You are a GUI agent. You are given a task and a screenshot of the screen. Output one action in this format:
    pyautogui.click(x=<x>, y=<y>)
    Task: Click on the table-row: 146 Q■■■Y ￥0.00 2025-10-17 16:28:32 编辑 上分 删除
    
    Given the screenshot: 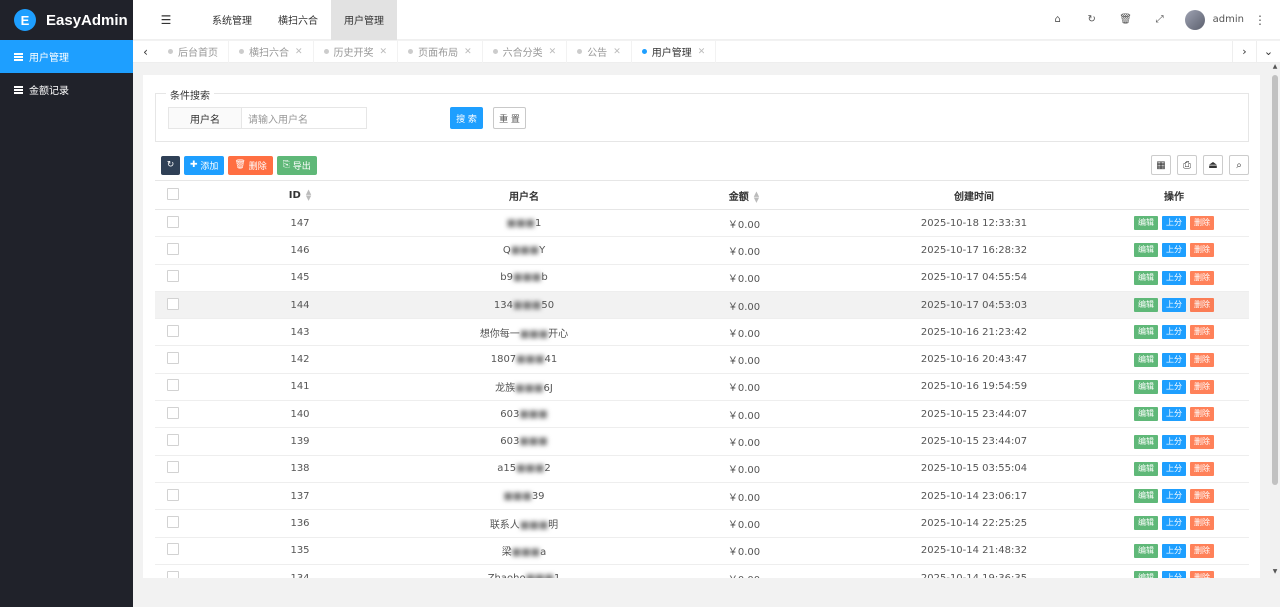 What is the action you would take?
    pyautogui.click(x=702, y=250)
    